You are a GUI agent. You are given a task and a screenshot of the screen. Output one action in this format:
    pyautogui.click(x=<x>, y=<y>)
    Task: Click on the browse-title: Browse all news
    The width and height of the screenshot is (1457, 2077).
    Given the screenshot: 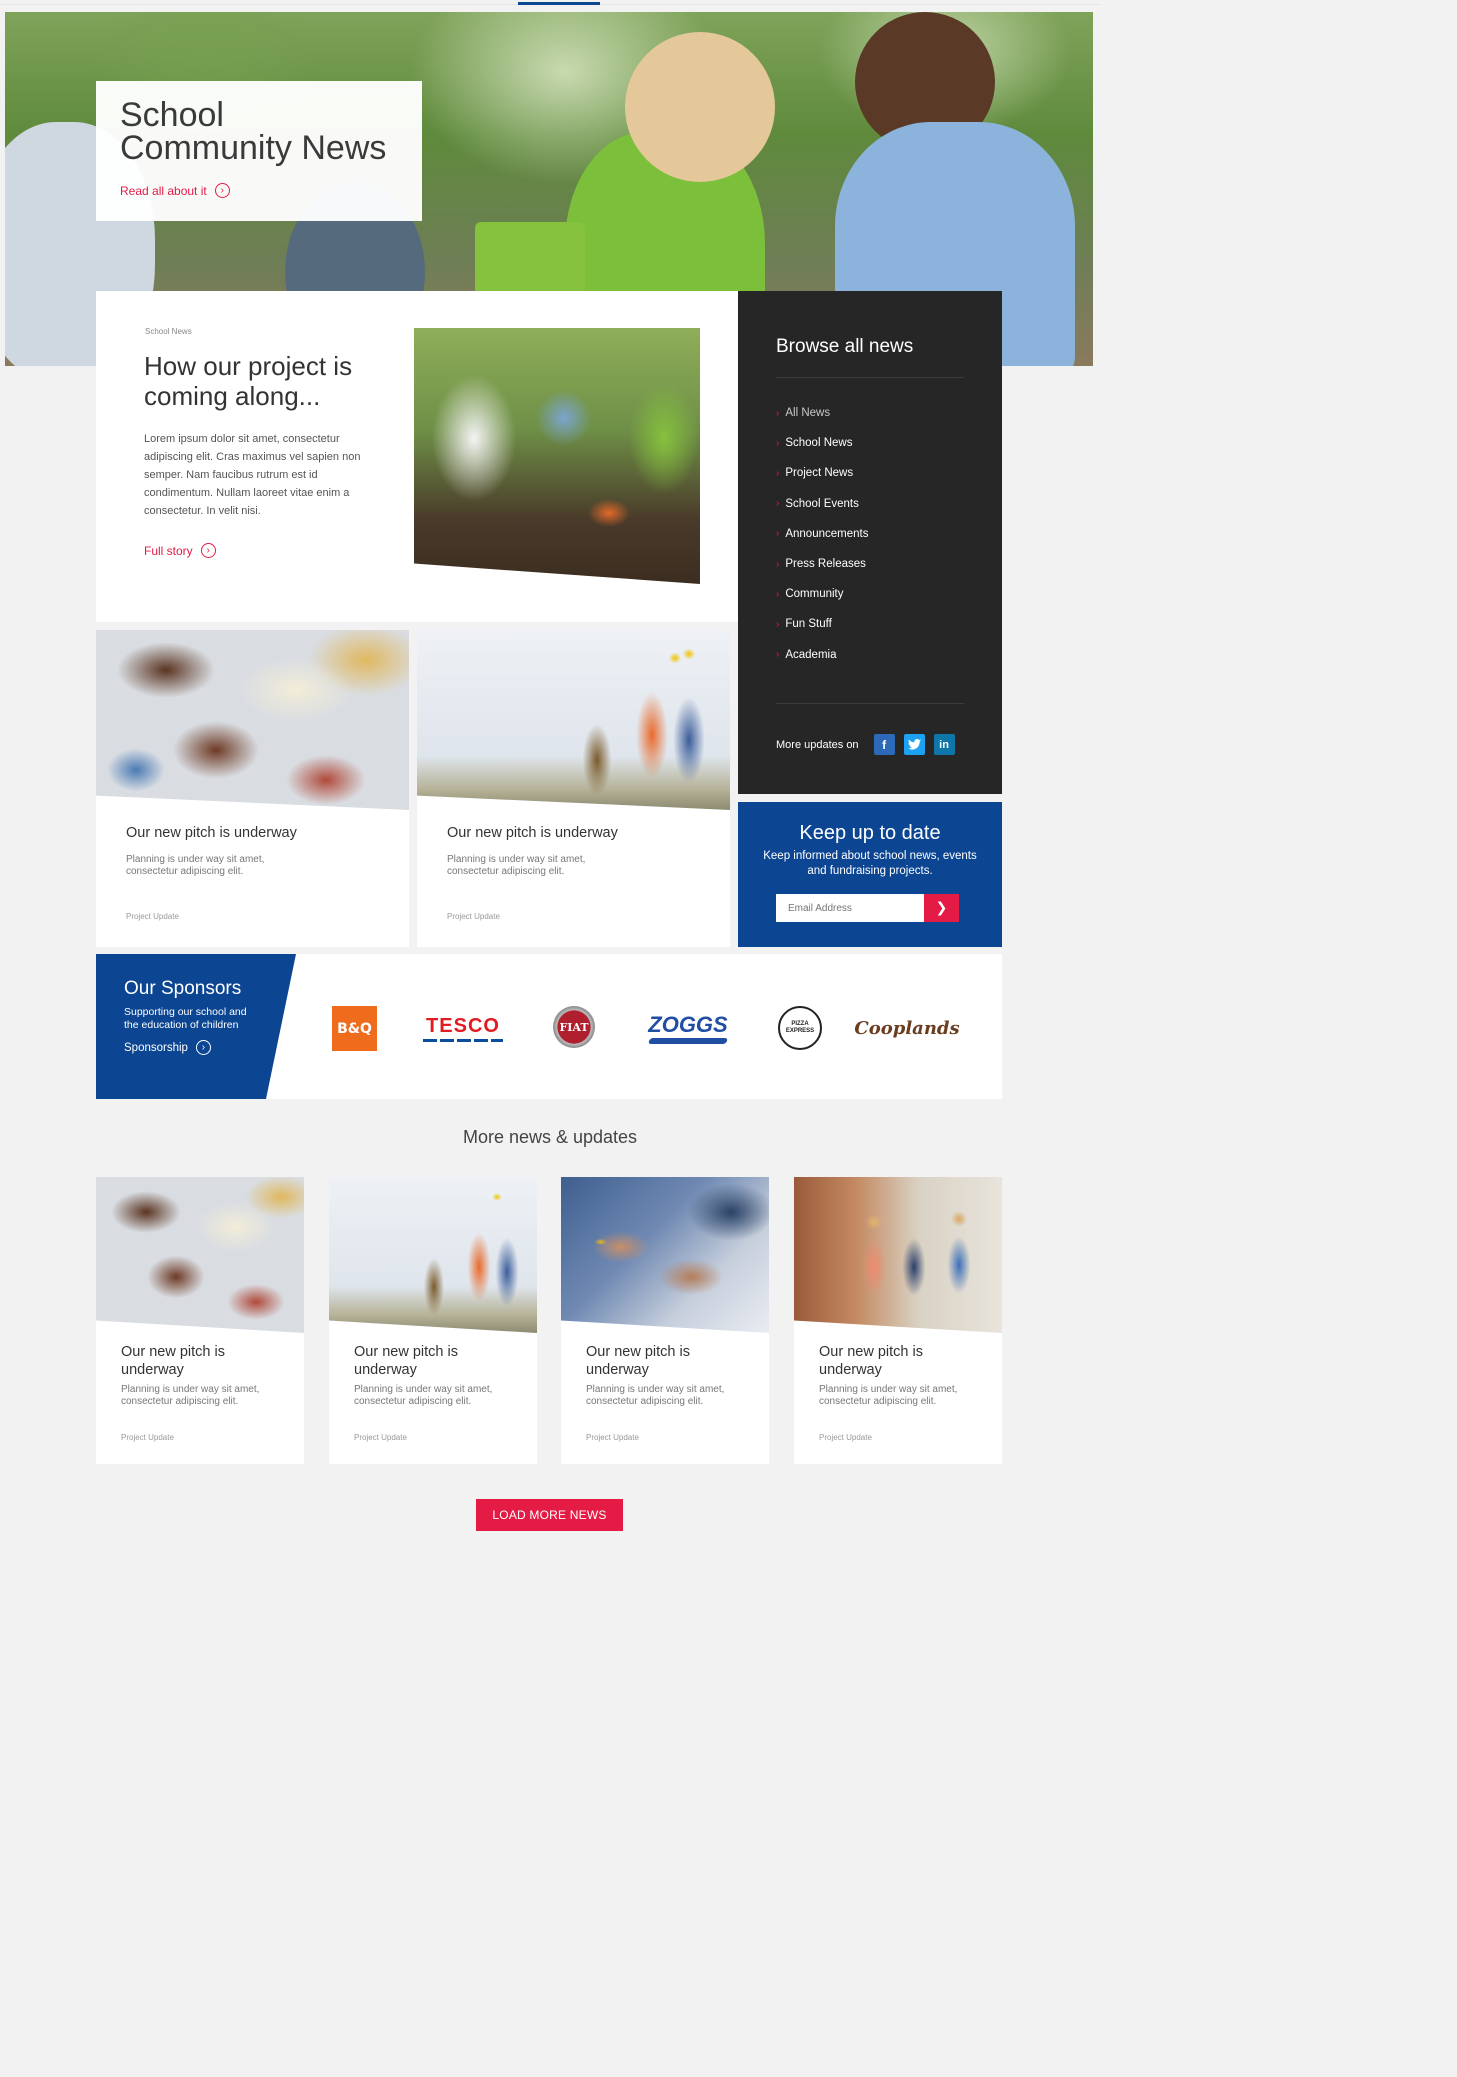 What is the action you would take?
    pyautogui.click(x=845, y=346)
    